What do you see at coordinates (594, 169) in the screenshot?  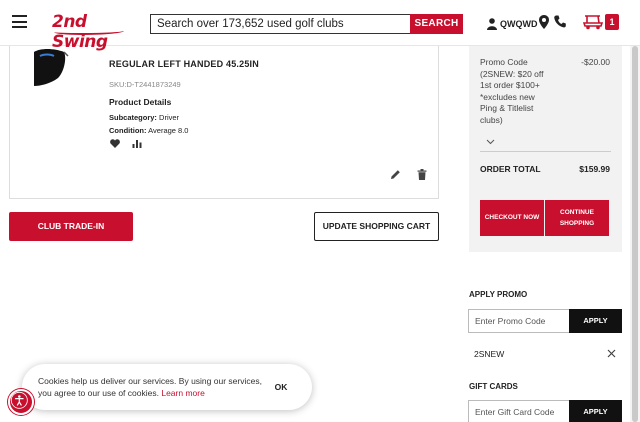 I see `order-total-value: $159.99` at bounding box center [594, 169].